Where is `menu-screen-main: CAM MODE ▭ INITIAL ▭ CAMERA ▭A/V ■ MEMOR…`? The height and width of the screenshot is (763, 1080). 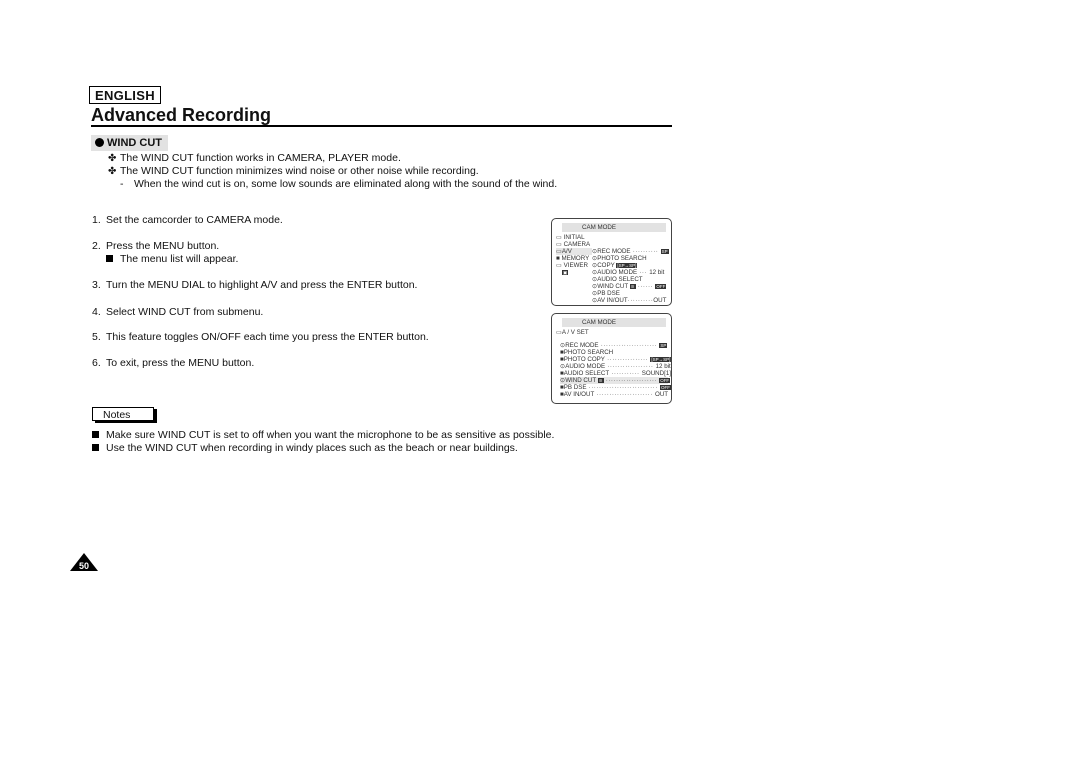 menu-screen-main: CAM MODE ▭ INITIAL ▭ CAMERA ▭A/V ■ MEMOR… is located at coordinates (611, 262).